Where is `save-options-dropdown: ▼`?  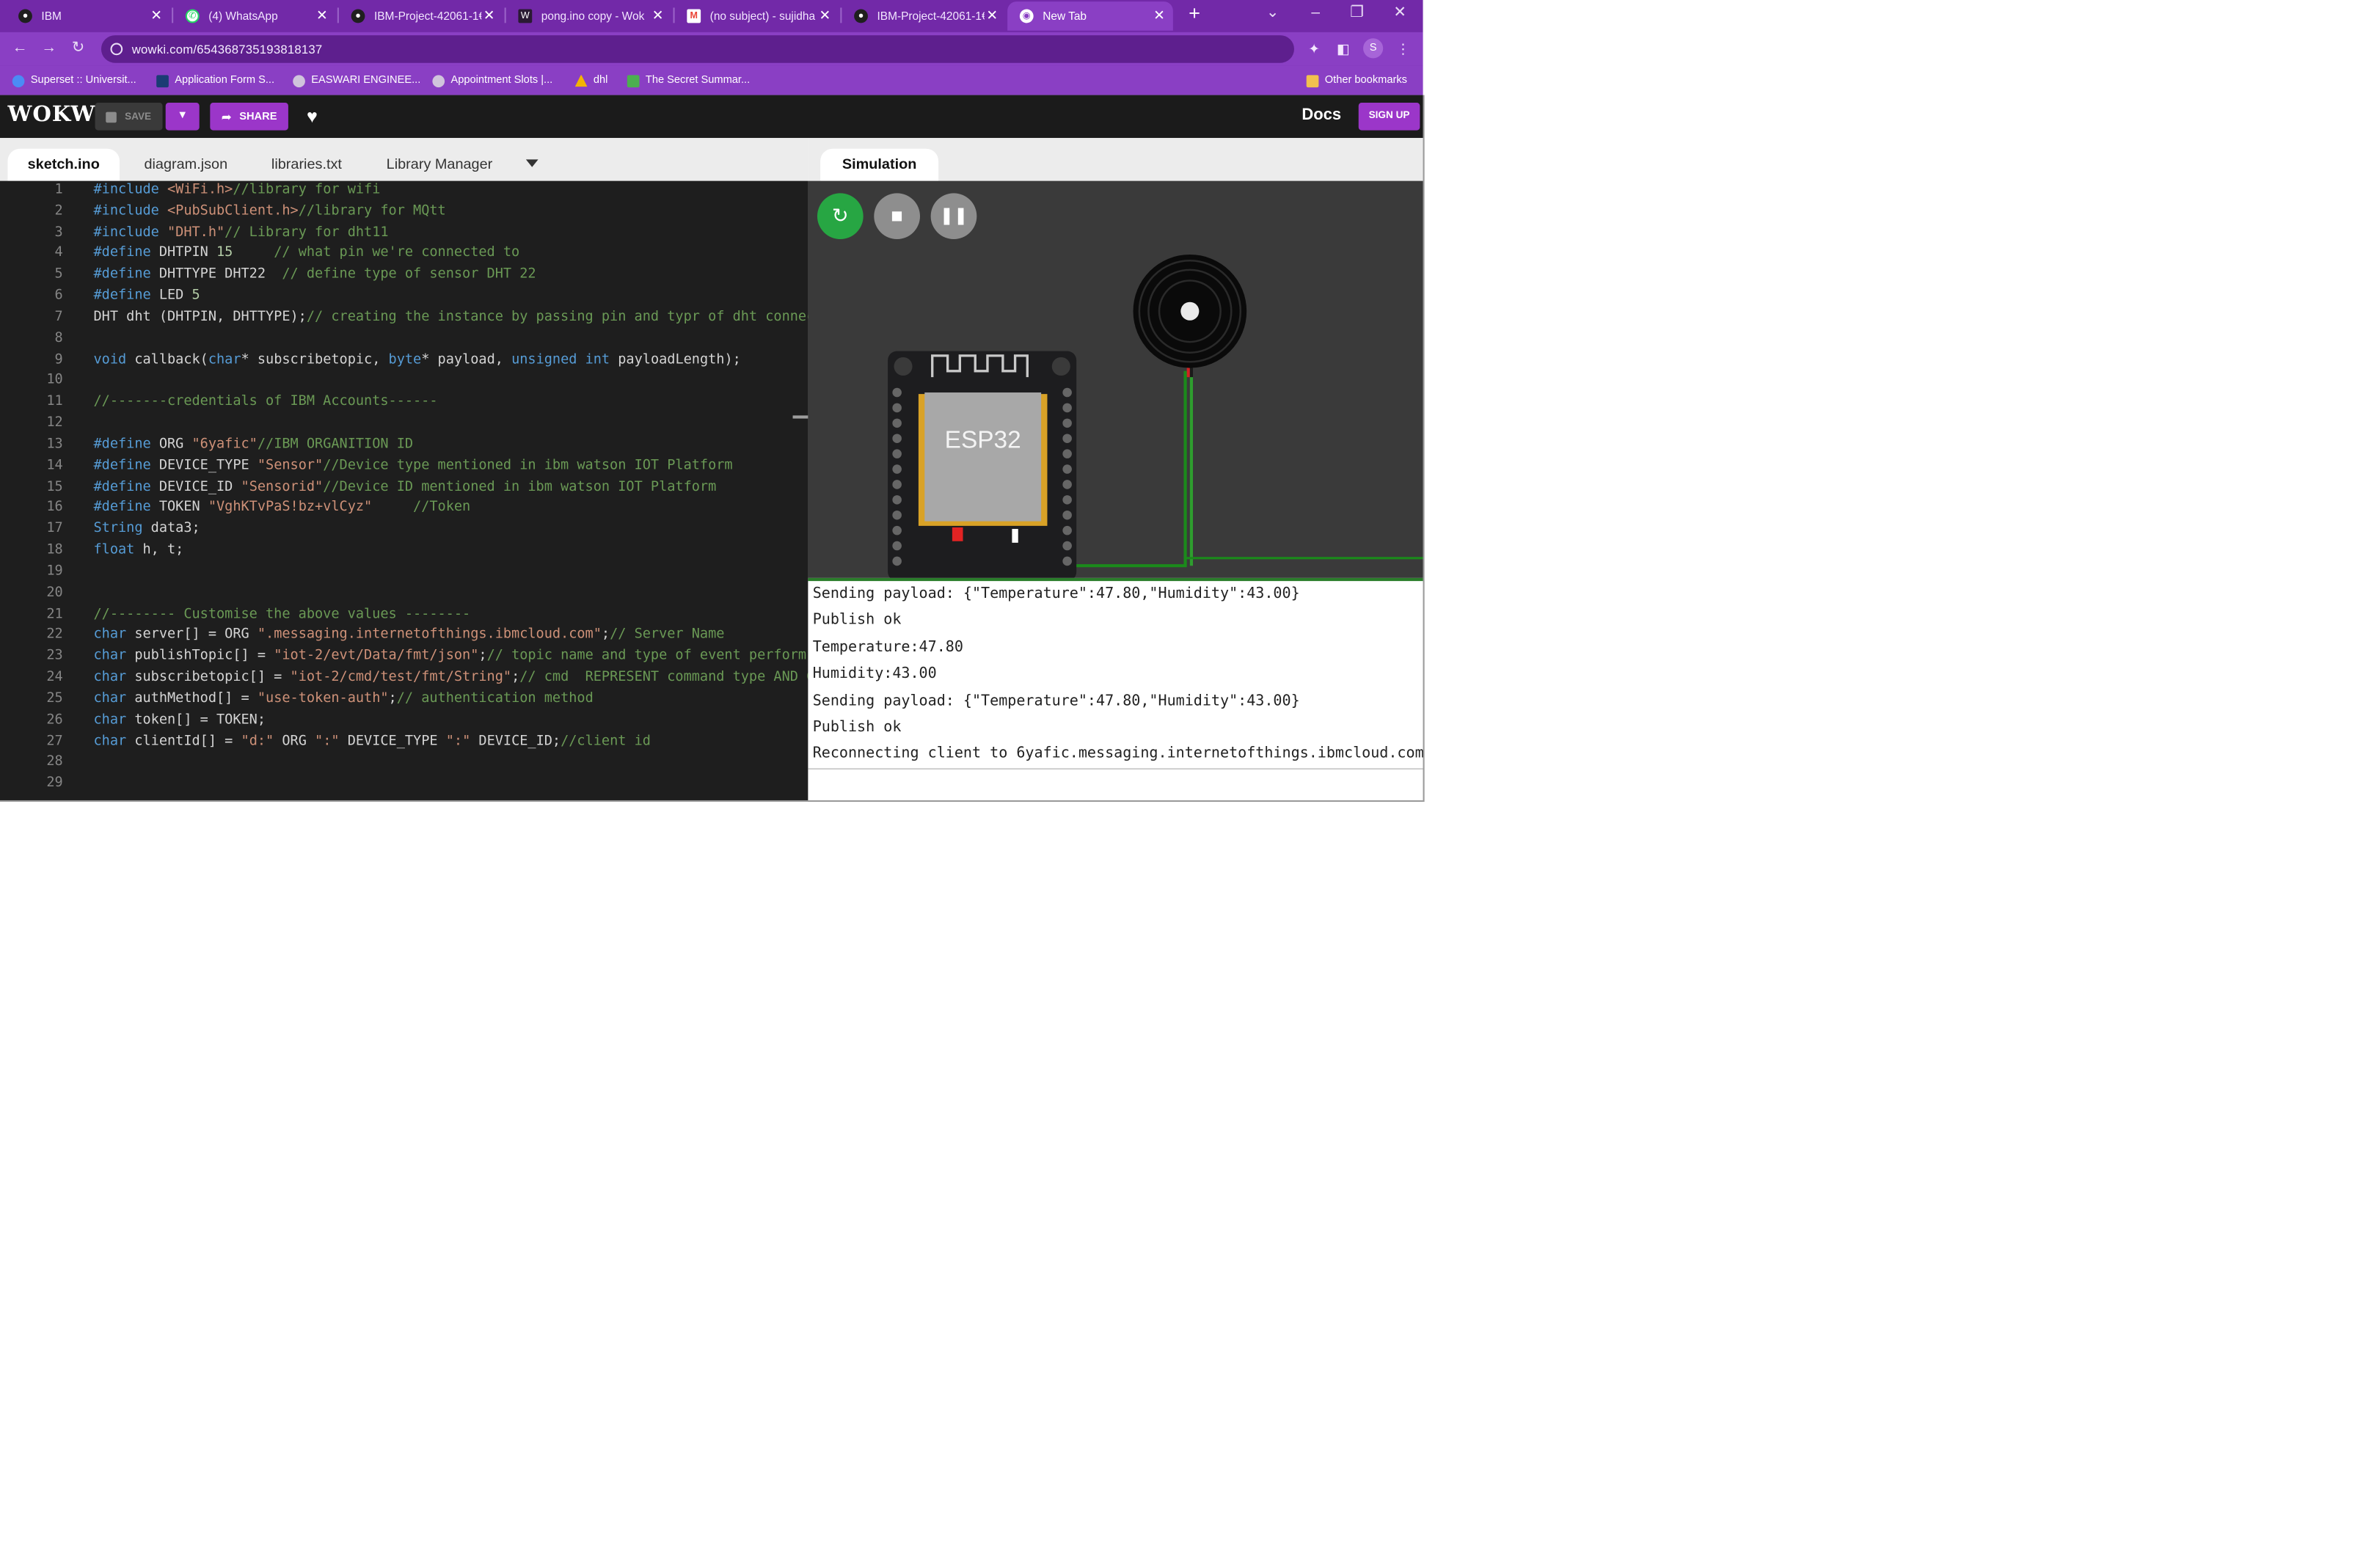
save-options-dropdown: ▼ is located at coordinates (182, 117).